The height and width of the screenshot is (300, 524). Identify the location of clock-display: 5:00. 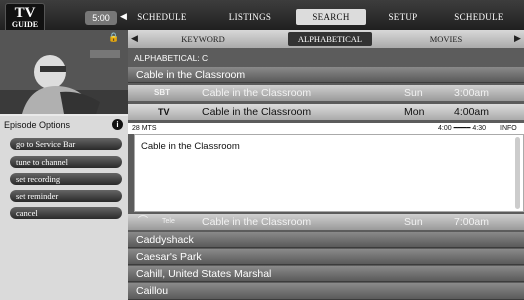
(101, 18).